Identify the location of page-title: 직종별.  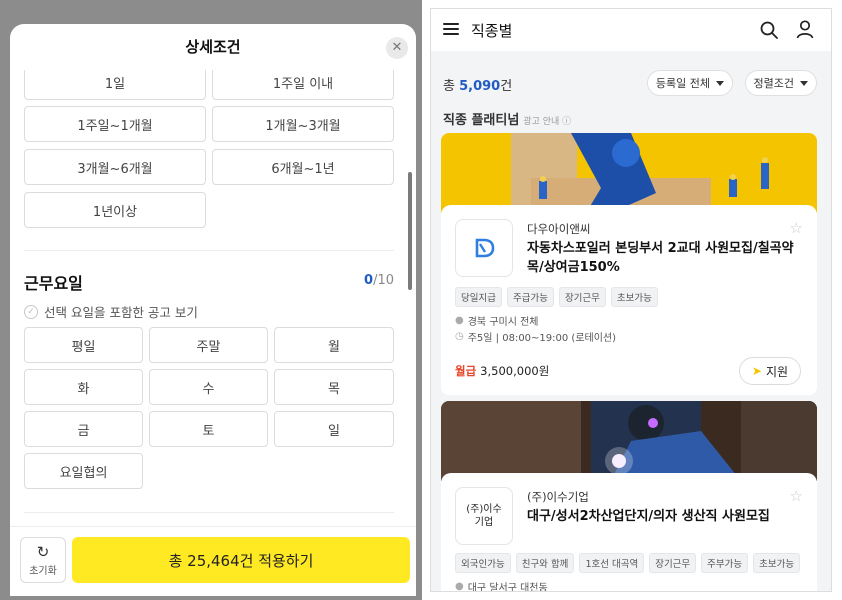
(492, 31).